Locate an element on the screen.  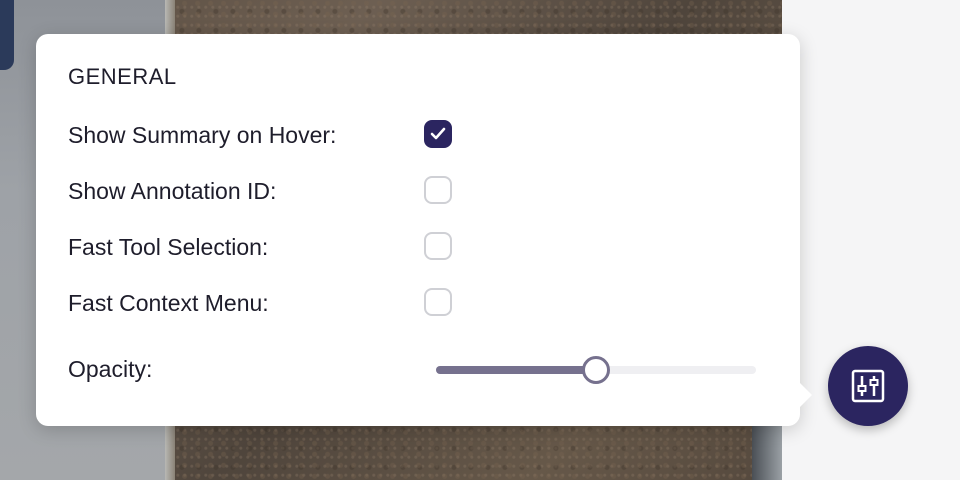
fast-tool-selection-checkbox is located at coordinates (438, 246).